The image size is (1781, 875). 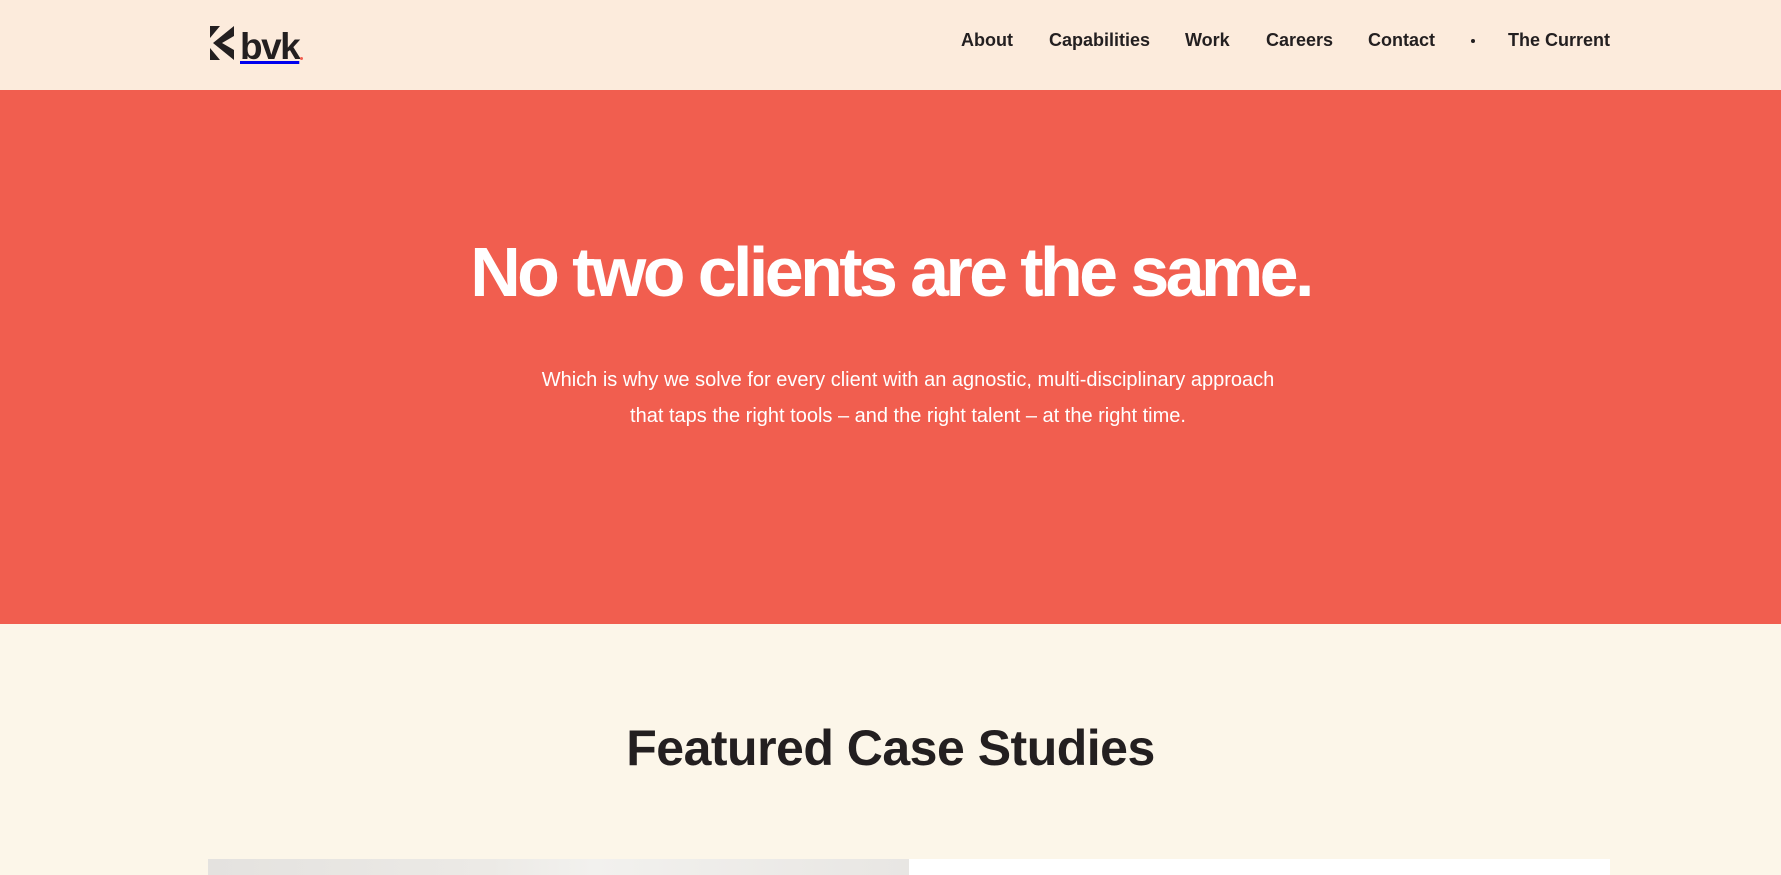 What do you see at coordinates (558, 867) in the screenshot?
I see `case-study-image` at bounding box center [558, 867].